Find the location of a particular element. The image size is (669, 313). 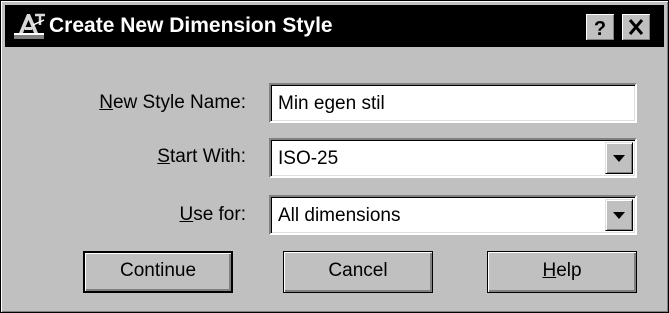

use-for-dropdown: All dimensions is located at coordinates (453, 215).